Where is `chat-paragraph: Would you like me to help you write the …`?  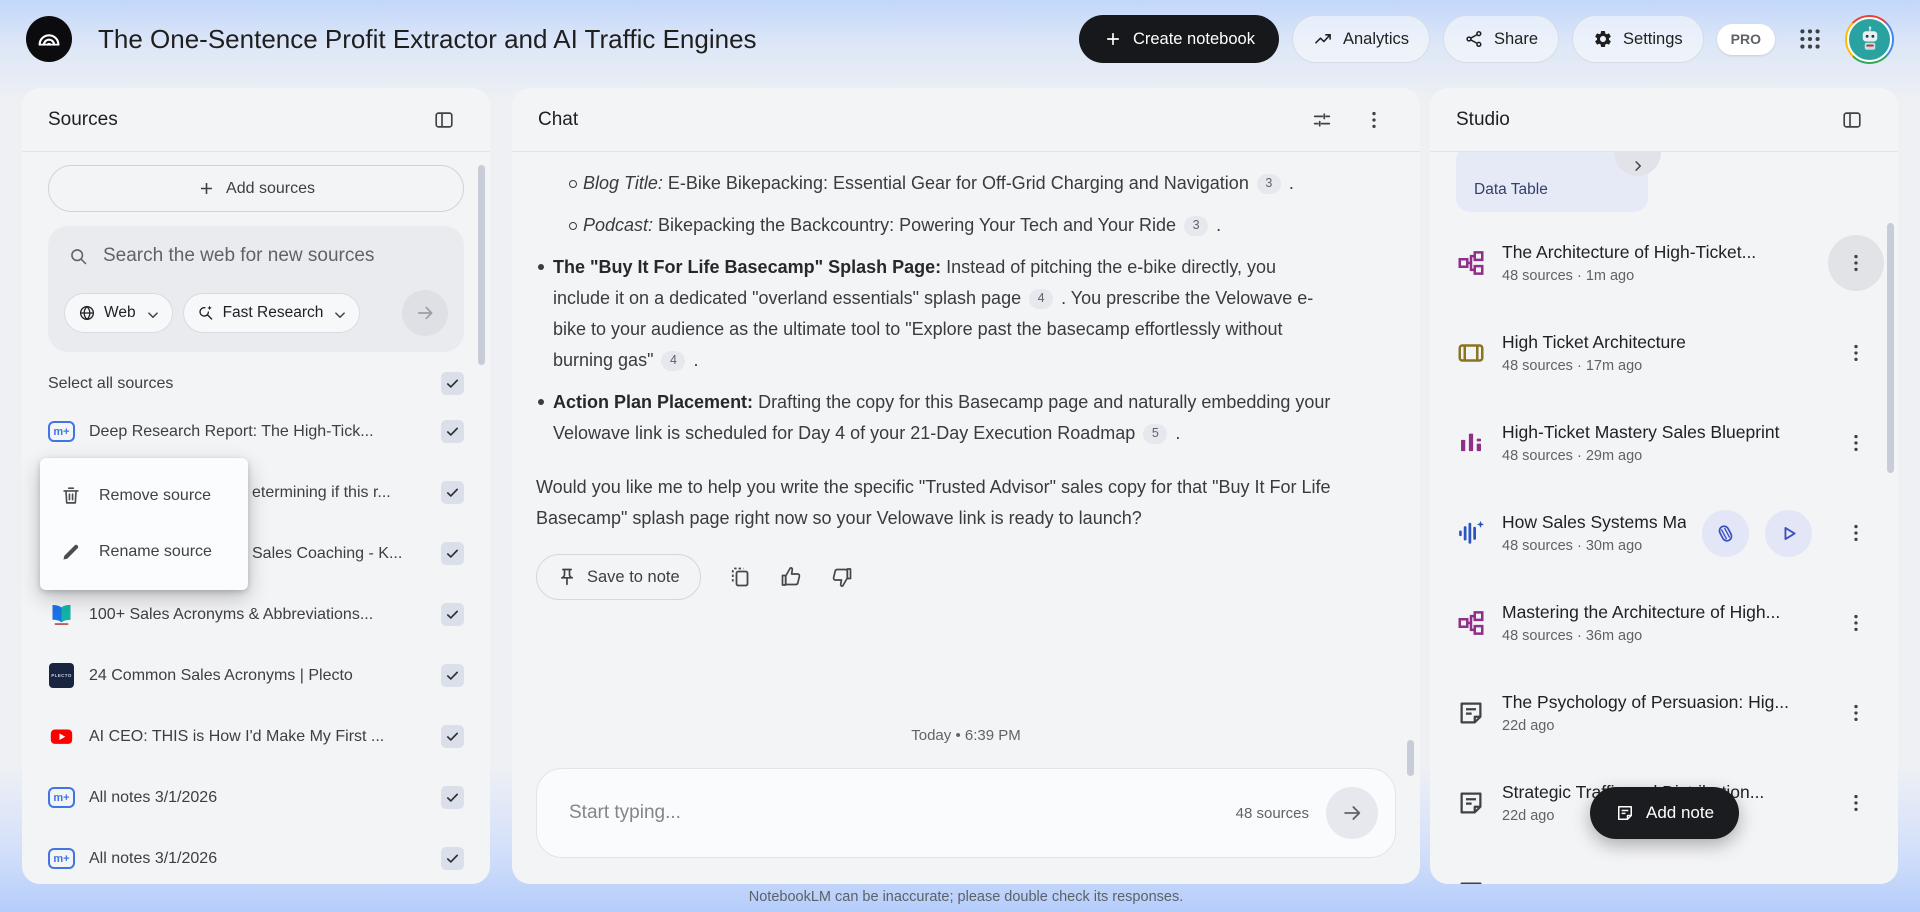 chat-paragraph: Would you like me to help you write the … is located at coordinates (933, 502).